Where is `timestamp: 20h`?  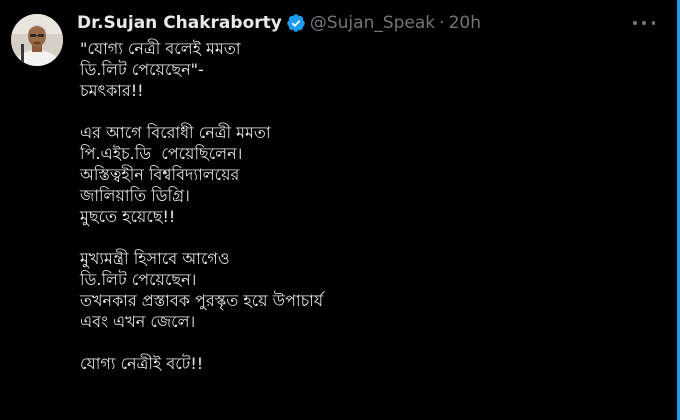 timestamp: 20h is located at coordinates (465, 23).